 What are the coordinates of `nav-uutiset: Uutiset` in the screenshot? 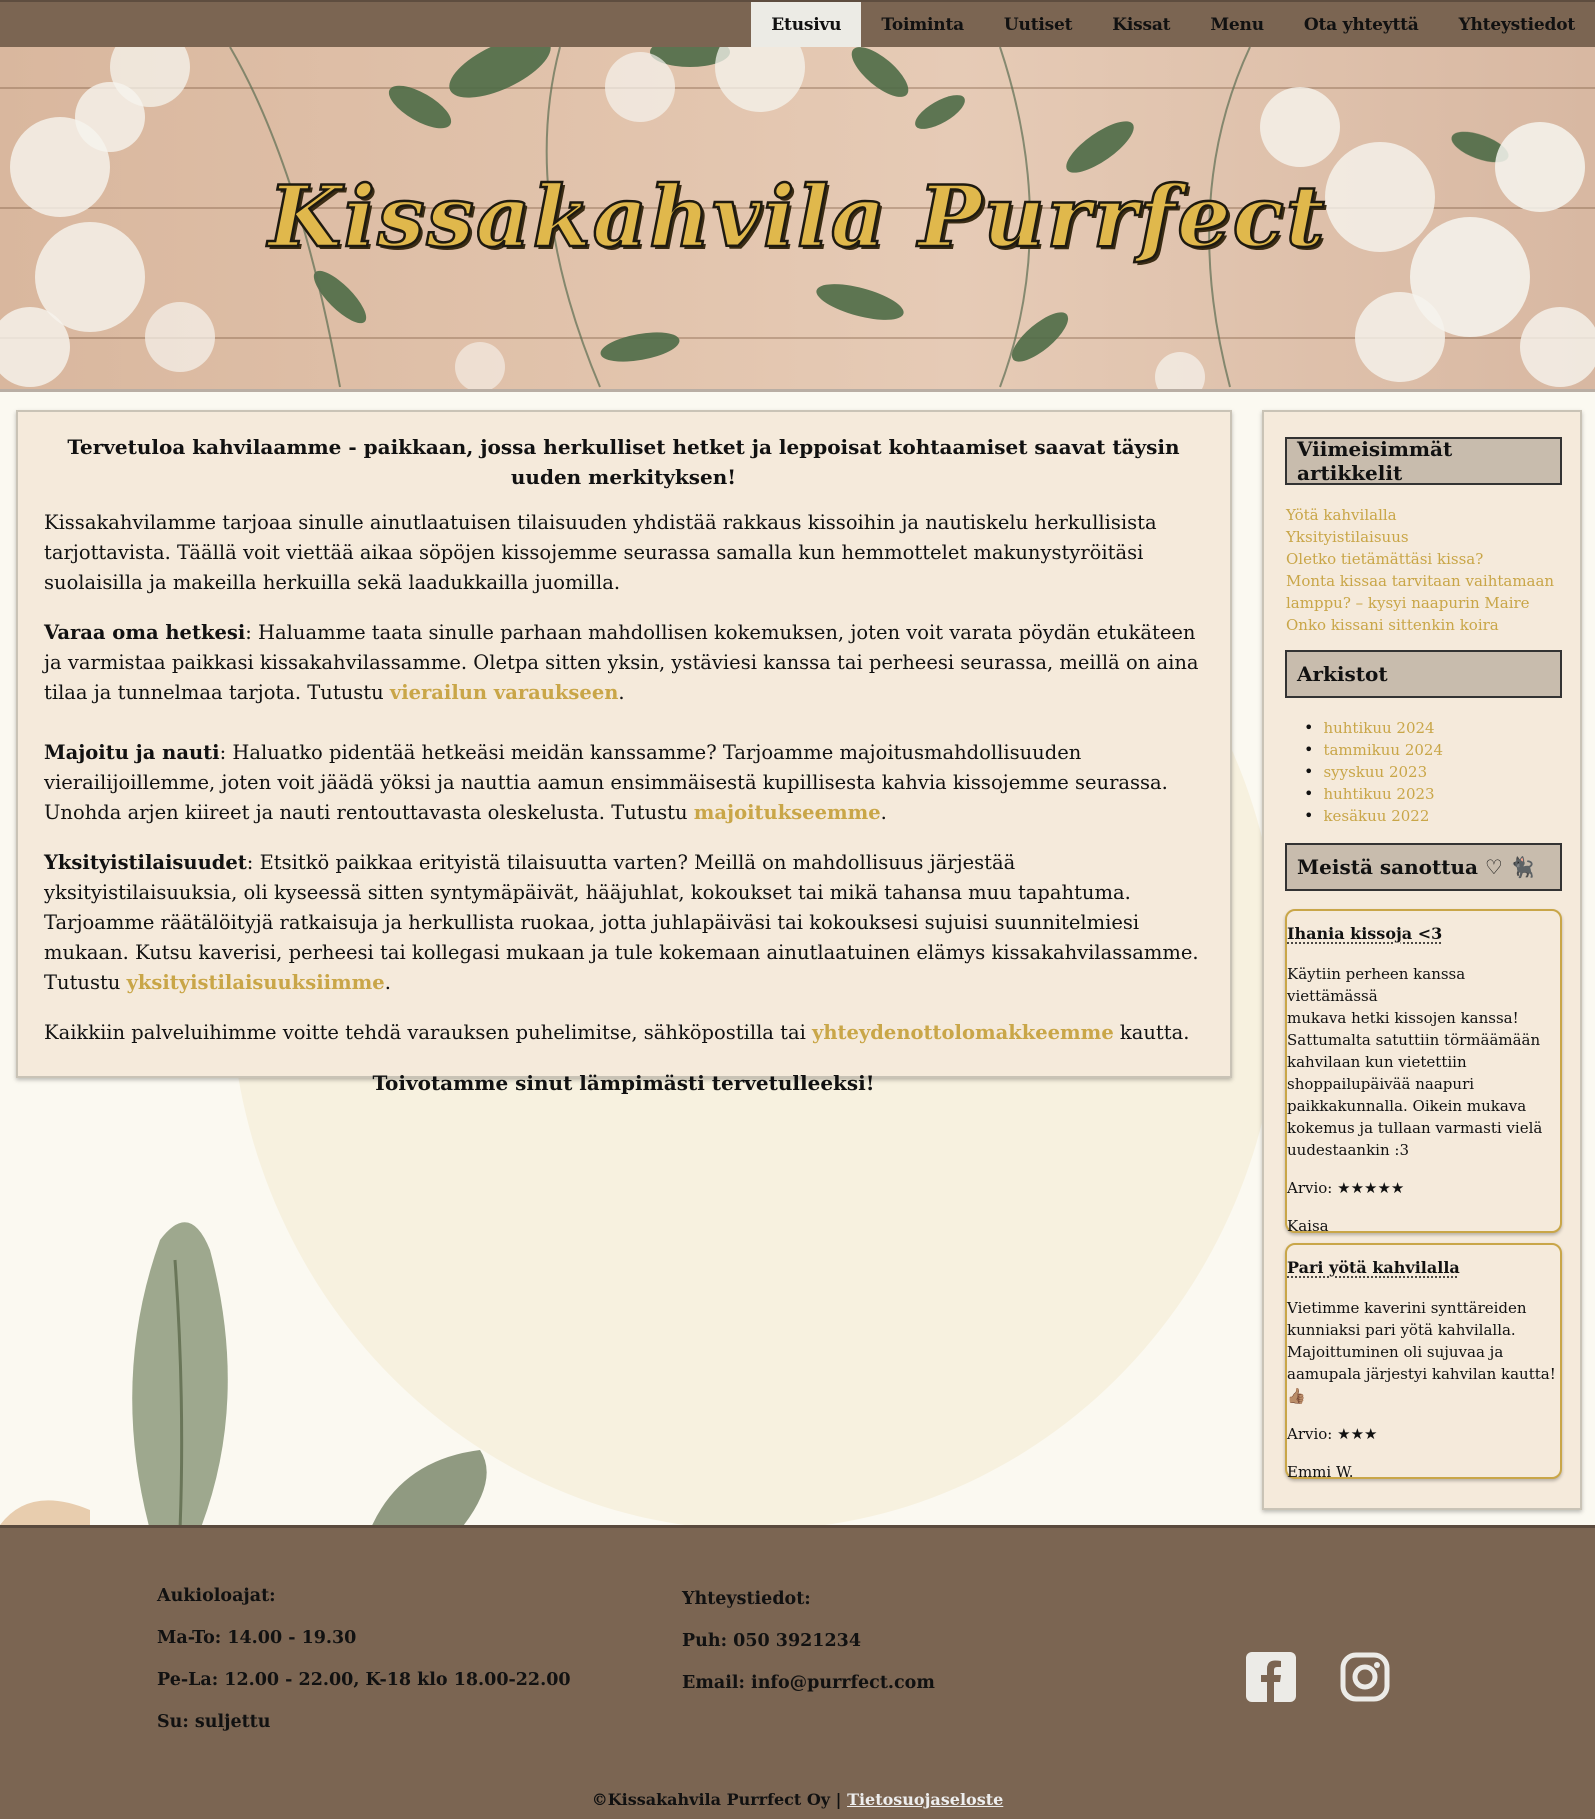 It's located at (1038, 24).